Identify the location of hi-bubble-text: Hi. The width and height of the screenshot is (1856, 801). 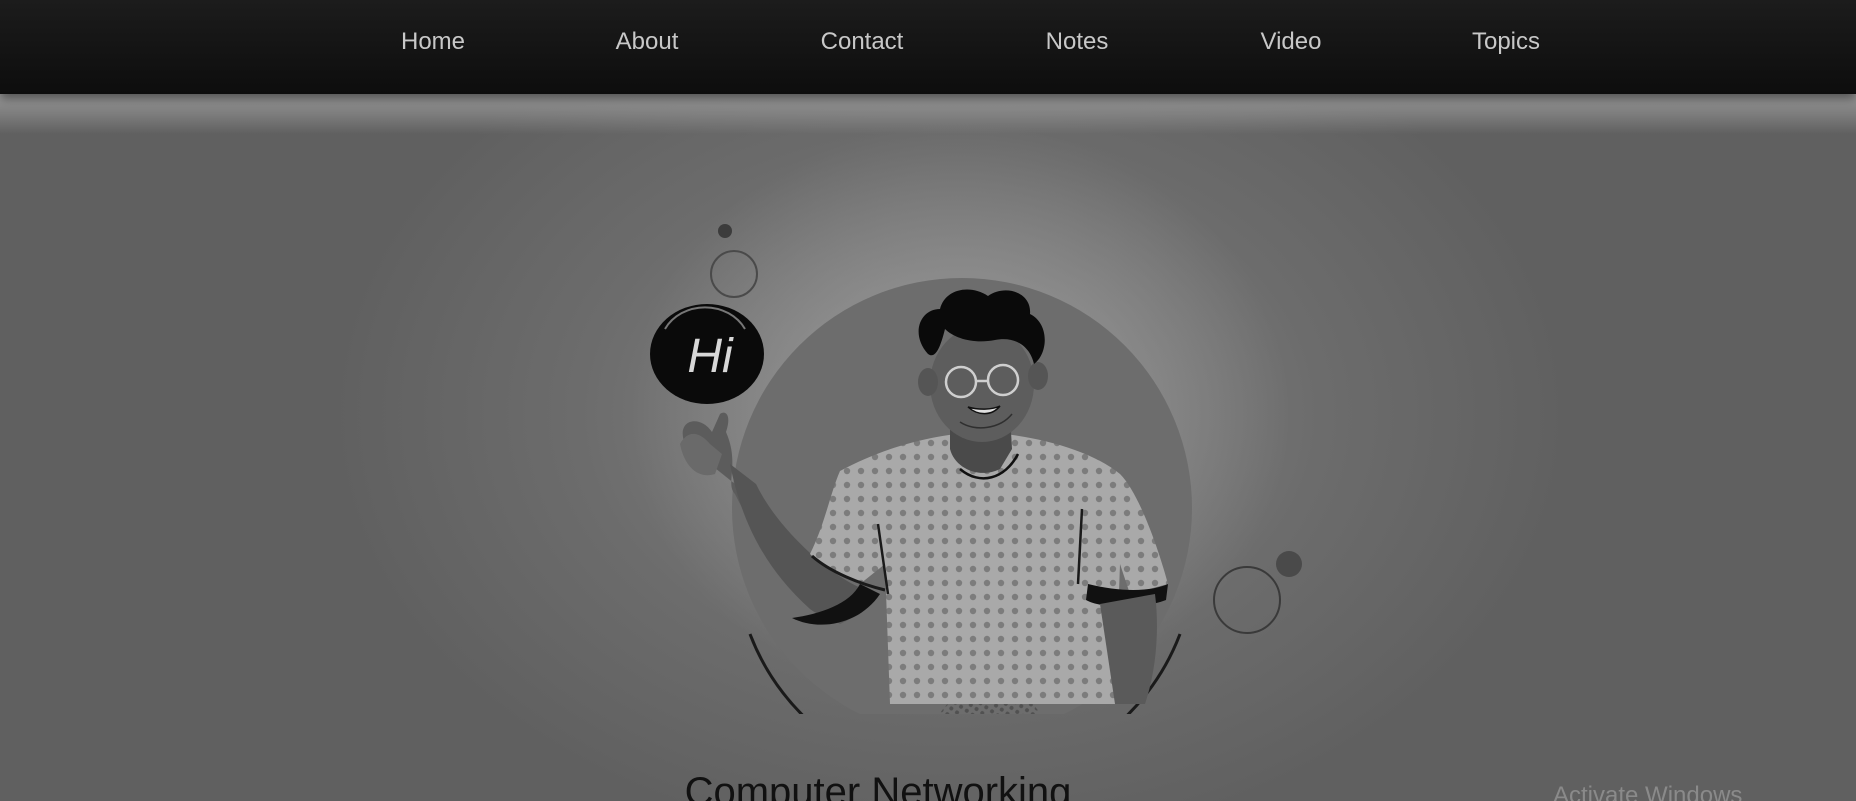
(710, 356).